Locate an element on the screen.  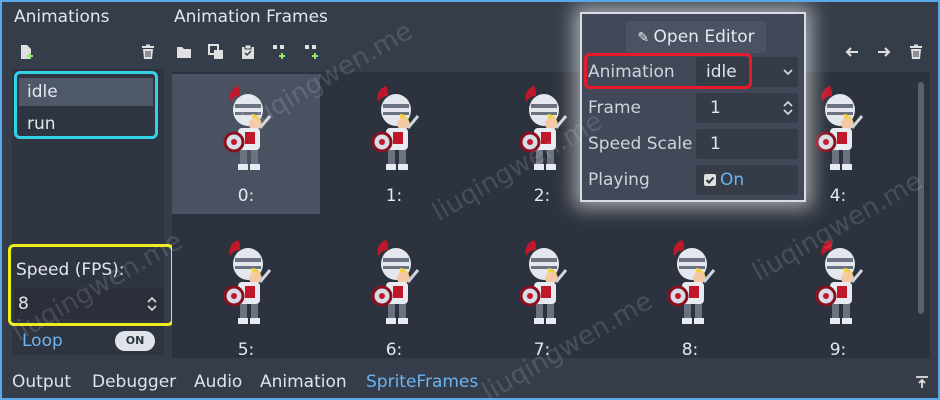
tab-spriteframes: SpriteFrames is located at coordinates (422, 382).